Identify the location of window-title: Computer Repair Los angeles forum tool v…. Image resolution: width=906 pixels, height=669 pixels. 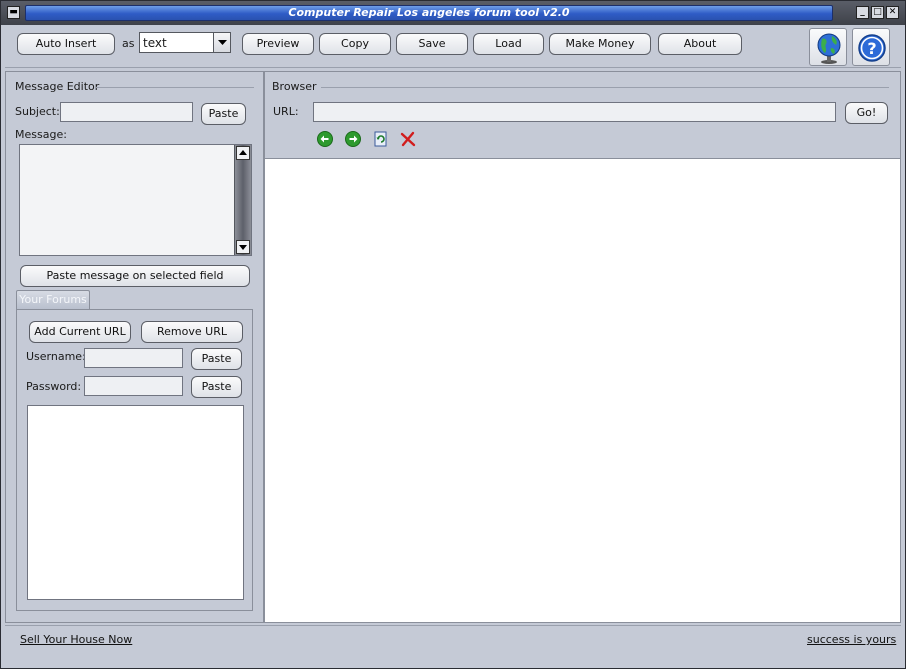
(429, 13).